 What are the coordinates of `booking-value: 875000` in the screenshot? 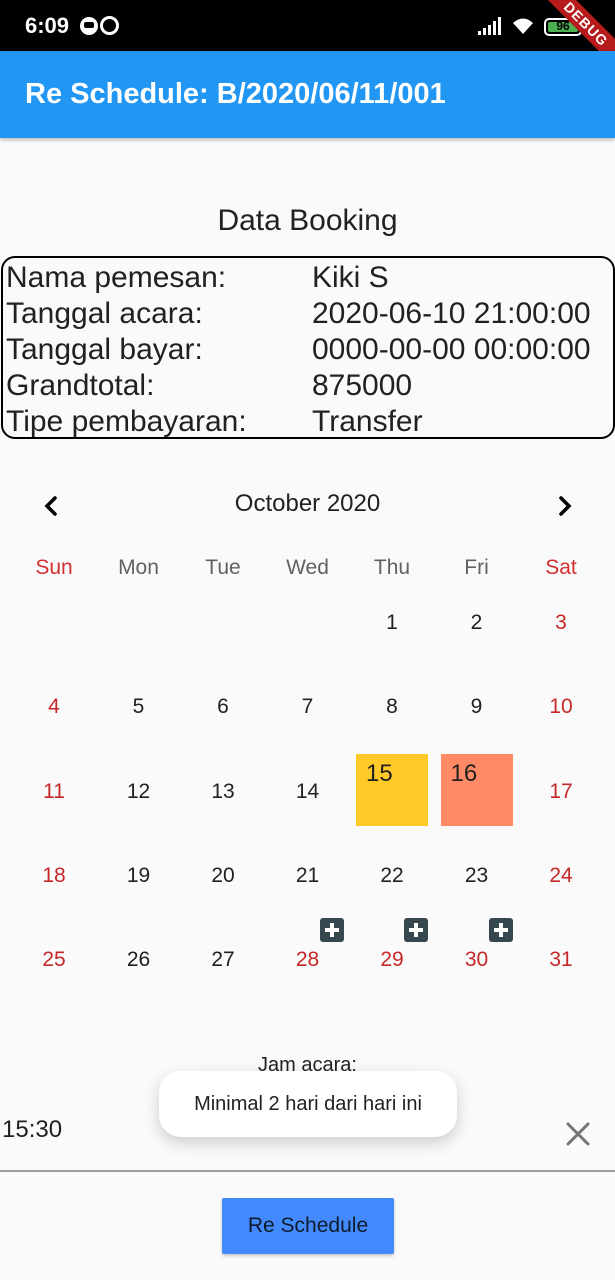 It's located at (362, 385).